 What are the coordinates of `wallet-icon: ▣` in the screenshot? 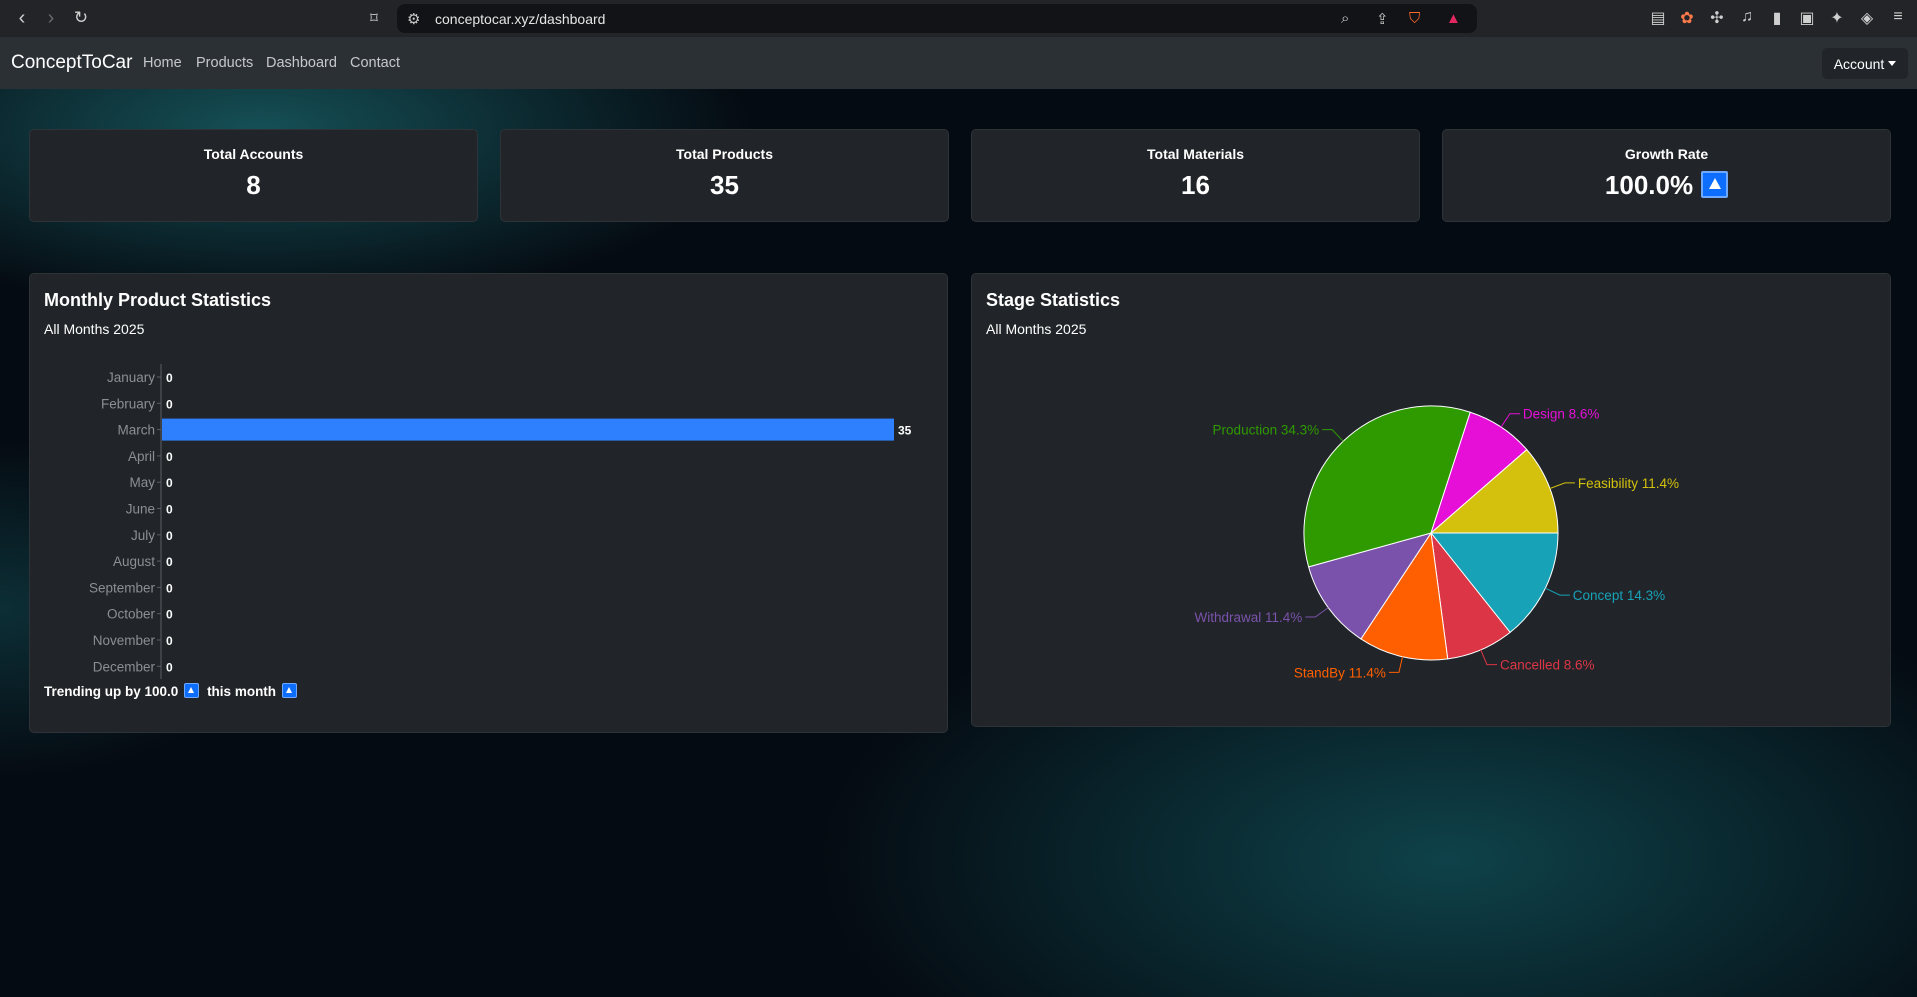 It's located at (1807, 18).